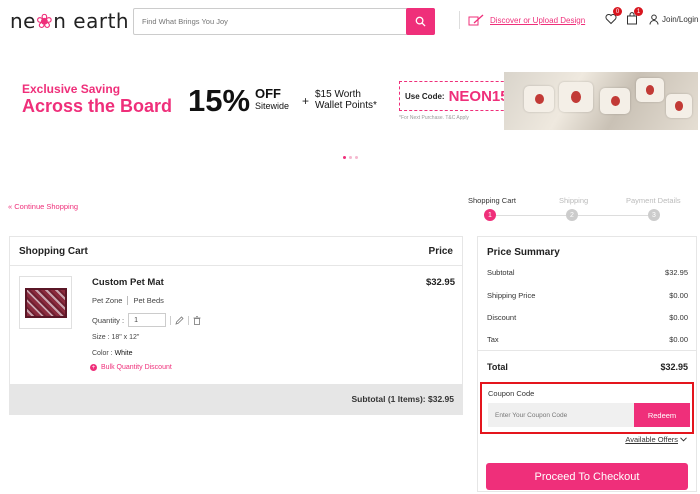  What do you see at coordinates (179, 320) in the screenshot?
I see `edit-icon` at bounding box center [179, 320].